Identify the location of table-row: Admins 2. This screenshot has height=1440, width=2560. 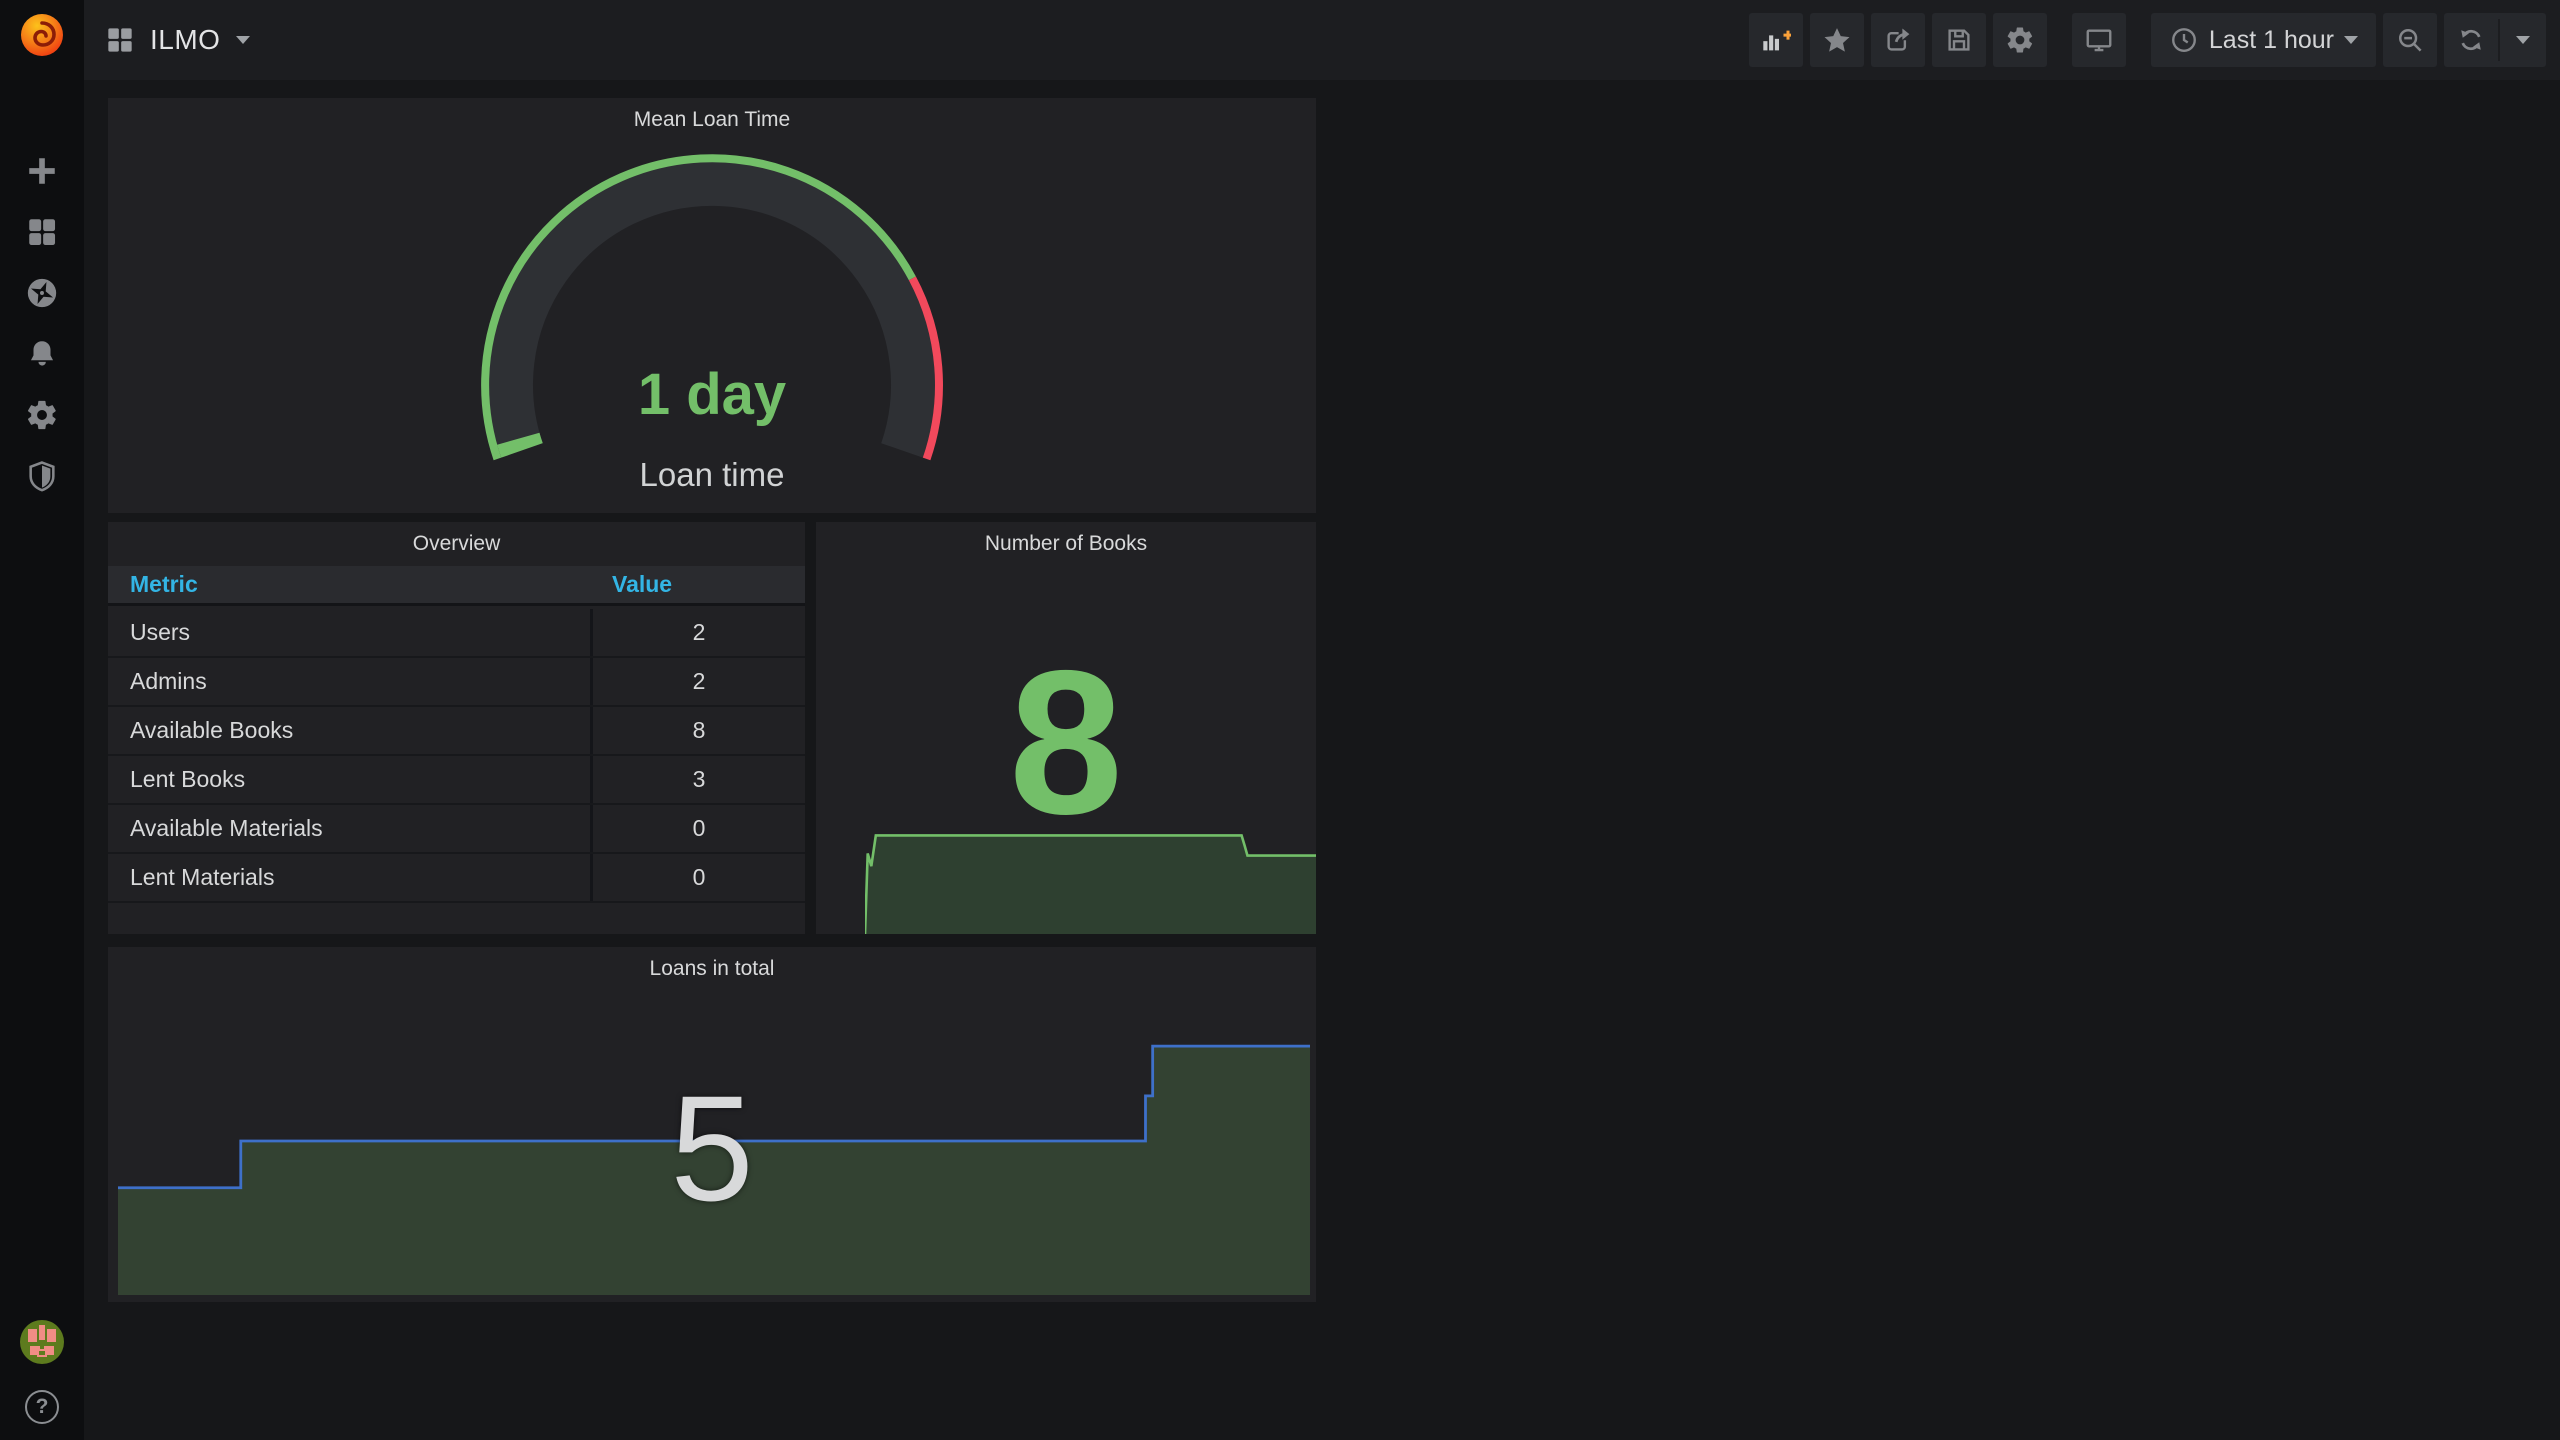
(456, 682).